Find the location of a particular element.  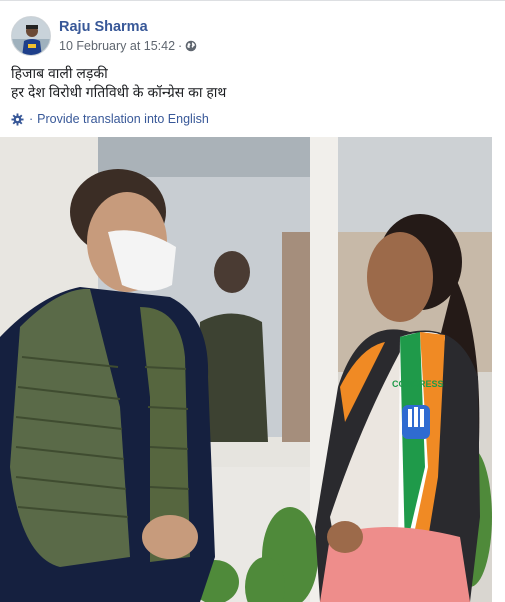

message-line-1: हिजाब वाली लड़की is located at coordinates (59, 73).